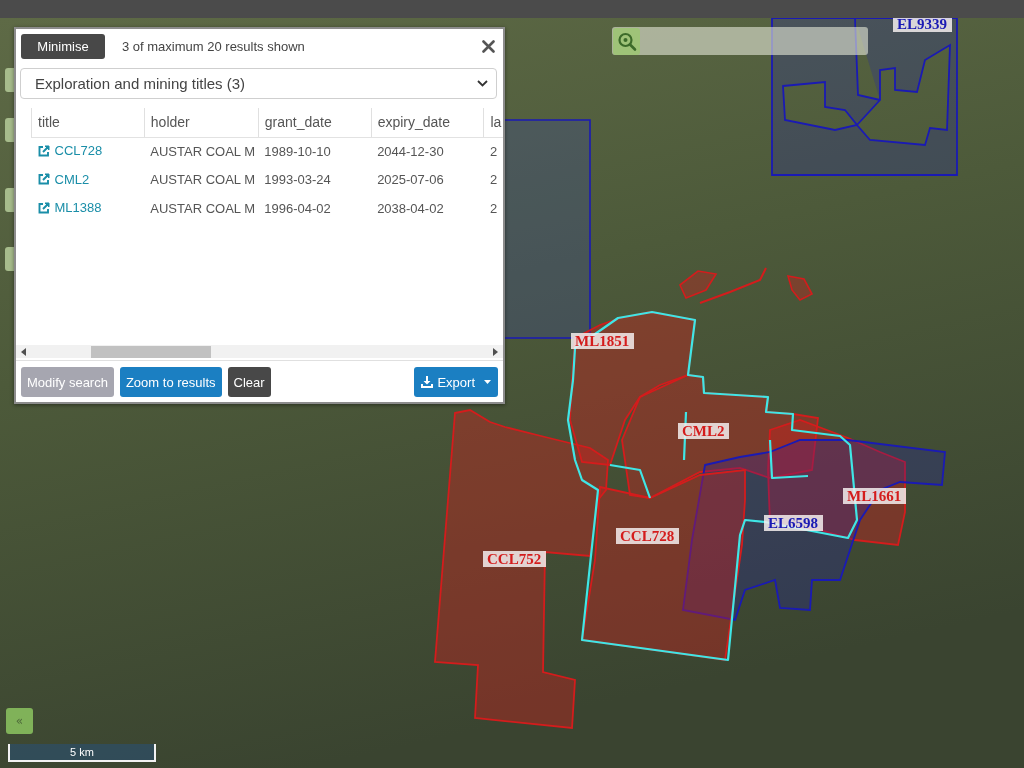  What do you see at coordinates (427, 382) in the screenshot?
I see `download-icon` at bounding box center [427, 382].